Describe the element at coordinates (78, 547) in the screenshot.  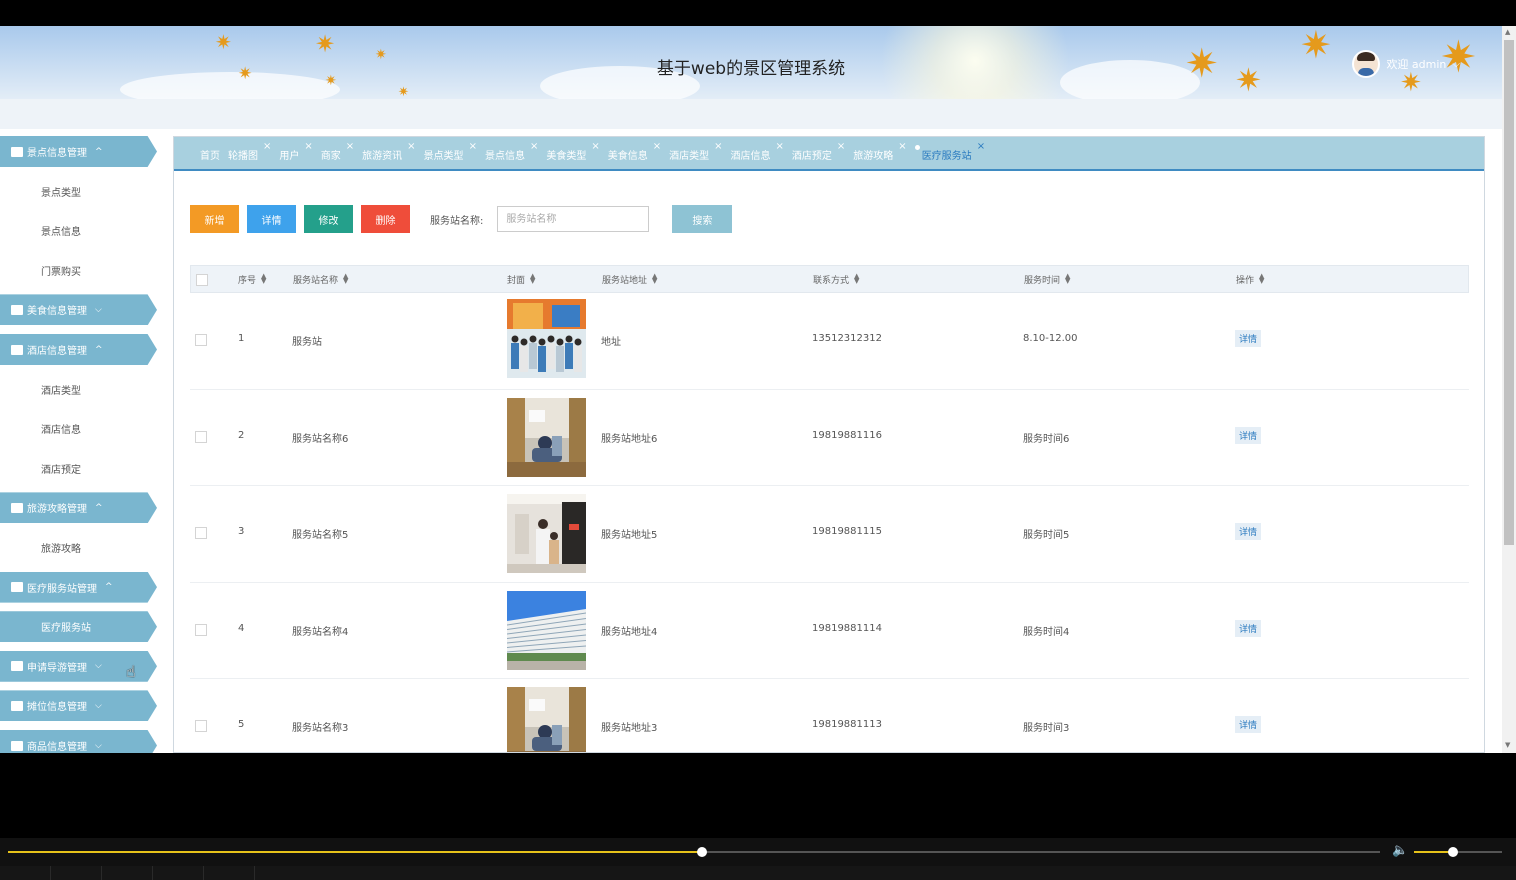
I see `sidebar-item-10: 旅游攻略` at that location.